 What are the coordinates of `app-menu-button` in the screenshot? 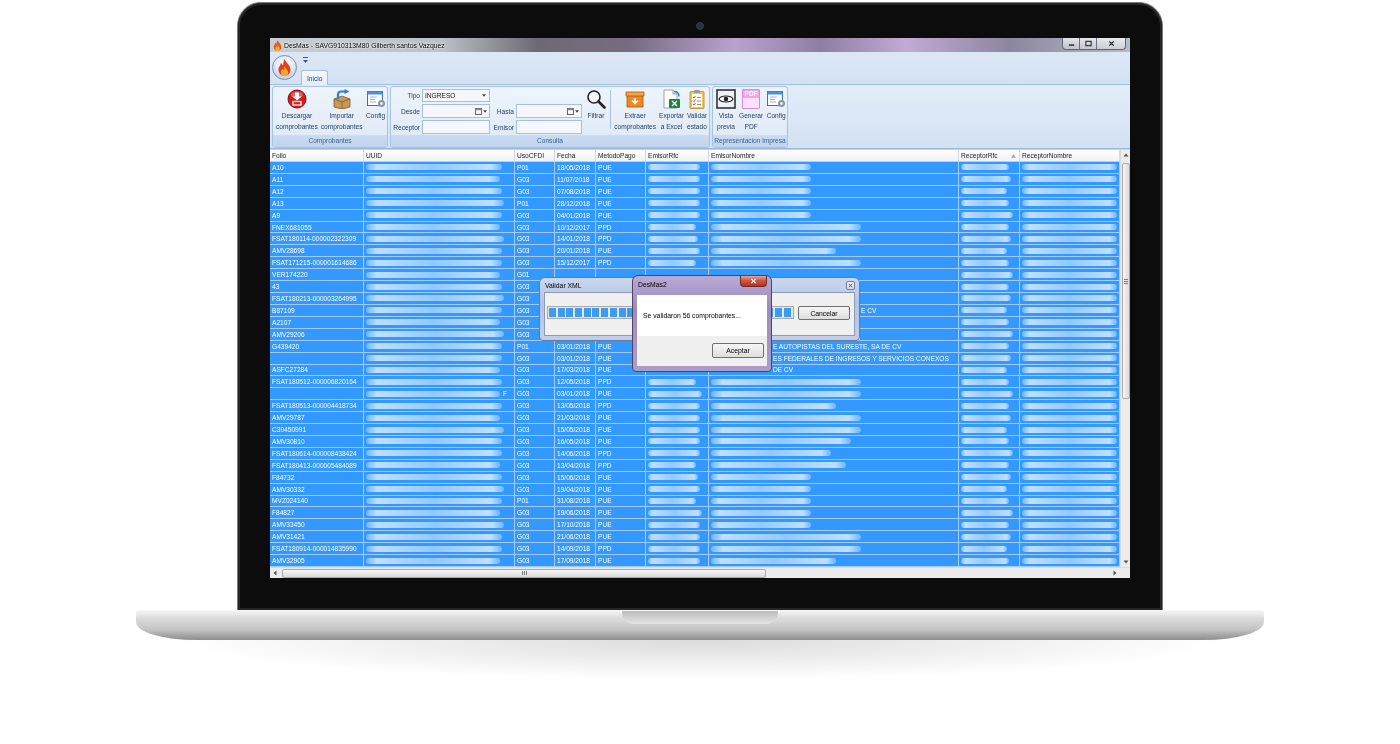 It's located at (284, 67).